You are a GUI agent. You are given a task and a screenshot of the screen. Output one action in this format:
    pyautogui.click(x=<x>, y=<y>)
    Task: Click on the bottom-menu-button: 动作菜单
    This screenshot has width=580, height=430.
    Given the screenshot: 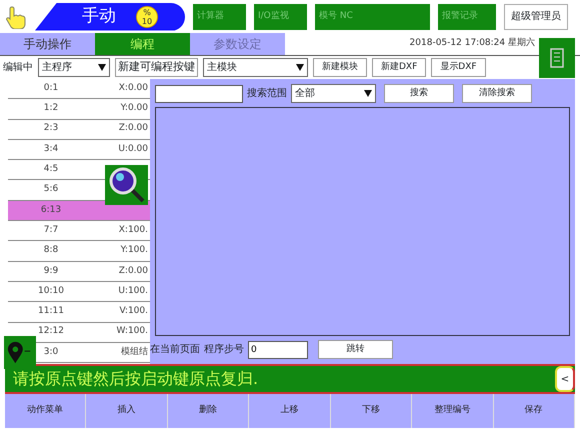 What is the action you would take?
    pyautogui.click(x=45, y=411)
    